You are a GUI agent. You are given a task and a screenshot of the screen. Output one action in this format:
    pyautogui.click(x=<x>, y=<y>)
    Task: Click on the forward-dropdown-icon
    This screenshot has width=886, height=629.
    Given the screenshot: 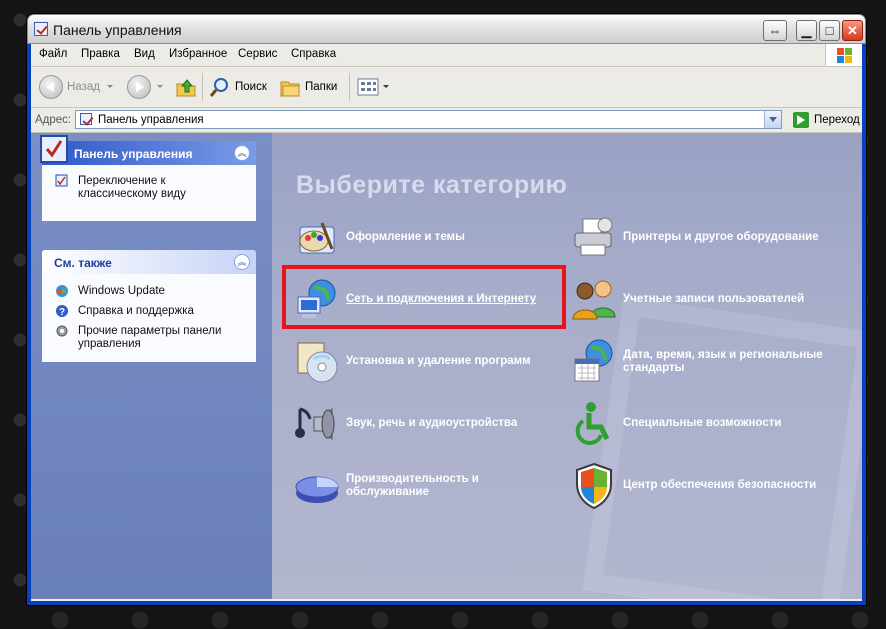 What is the action you would take?
    pyautogui.click(x=160, y=86)
    